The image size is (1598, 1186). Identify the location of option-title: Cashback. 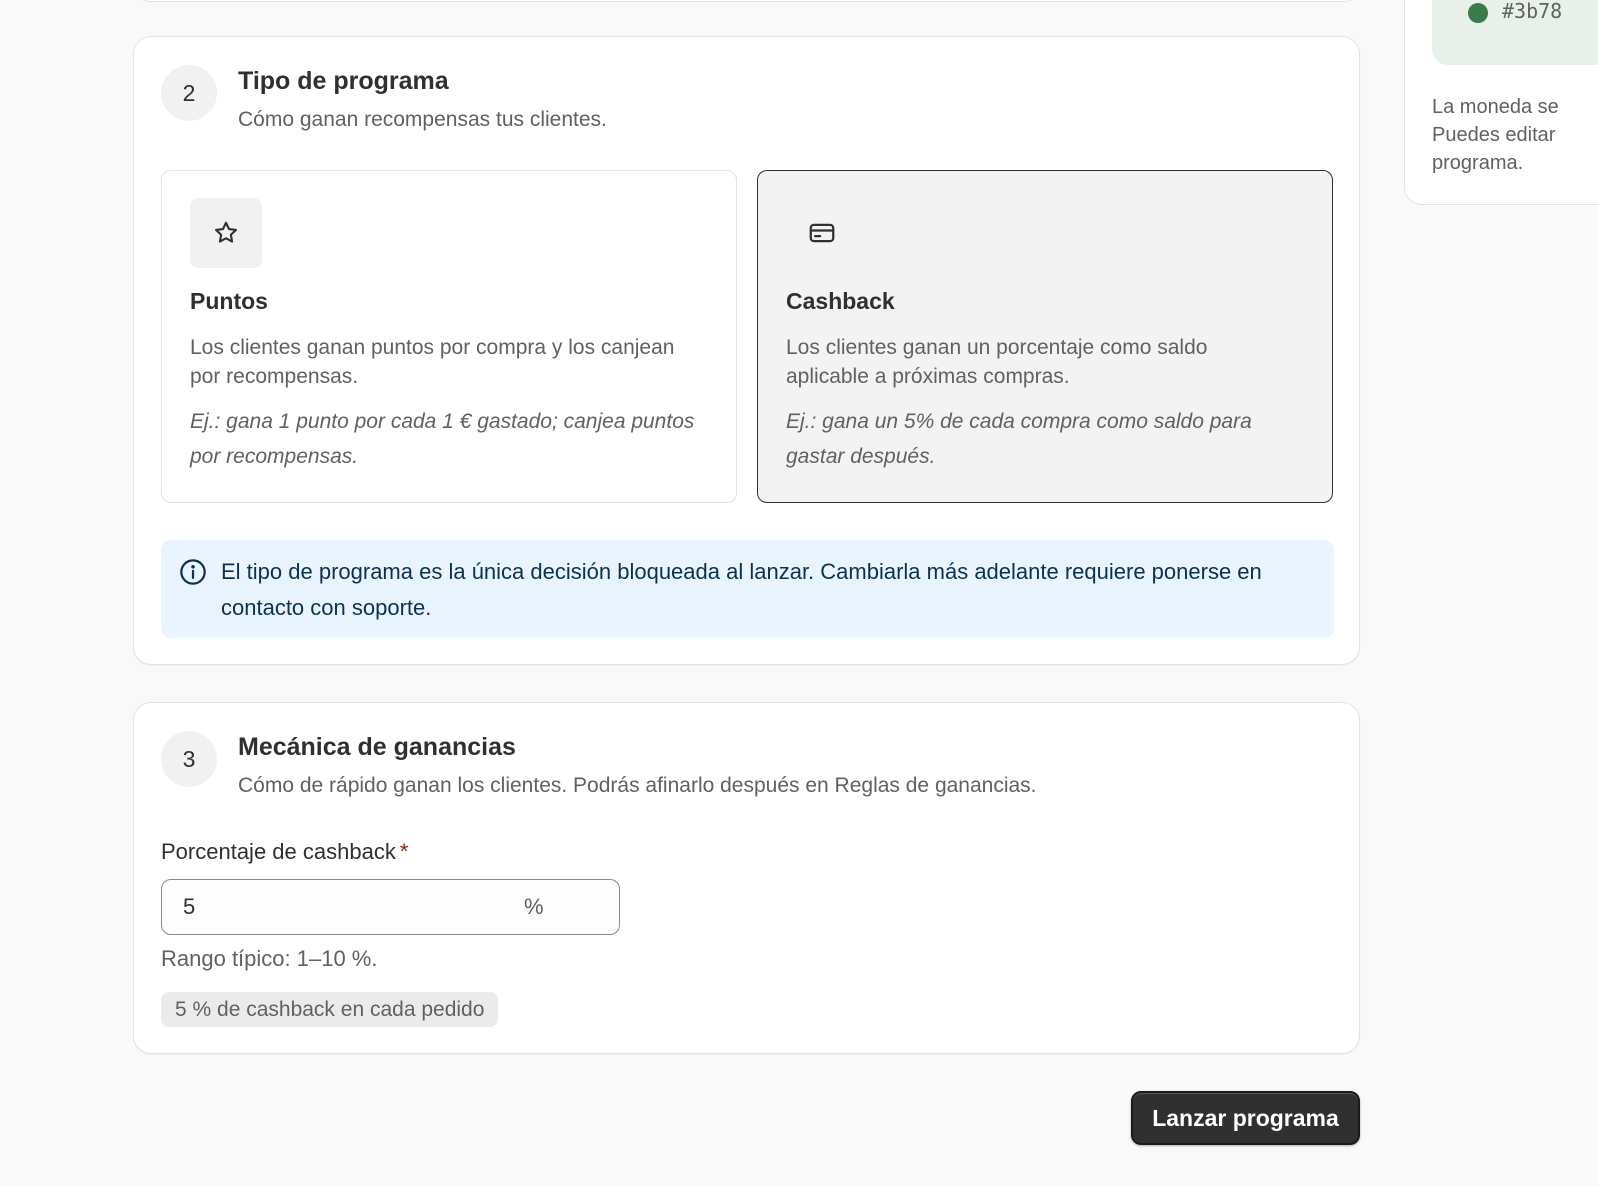
(840, 301).